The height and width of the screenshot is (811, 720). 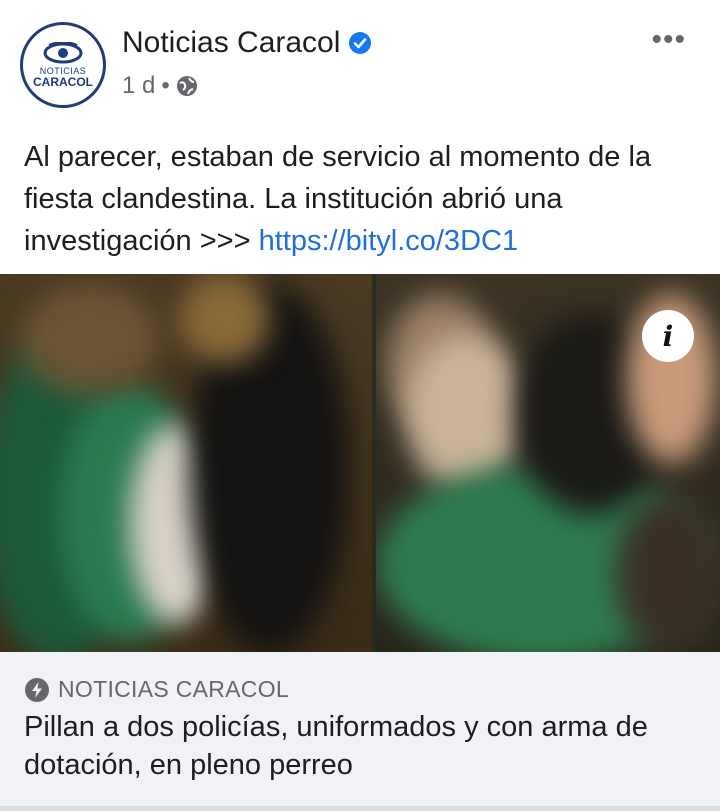 I want to click on more-options-icon: •••, so click(x=668, y=40).